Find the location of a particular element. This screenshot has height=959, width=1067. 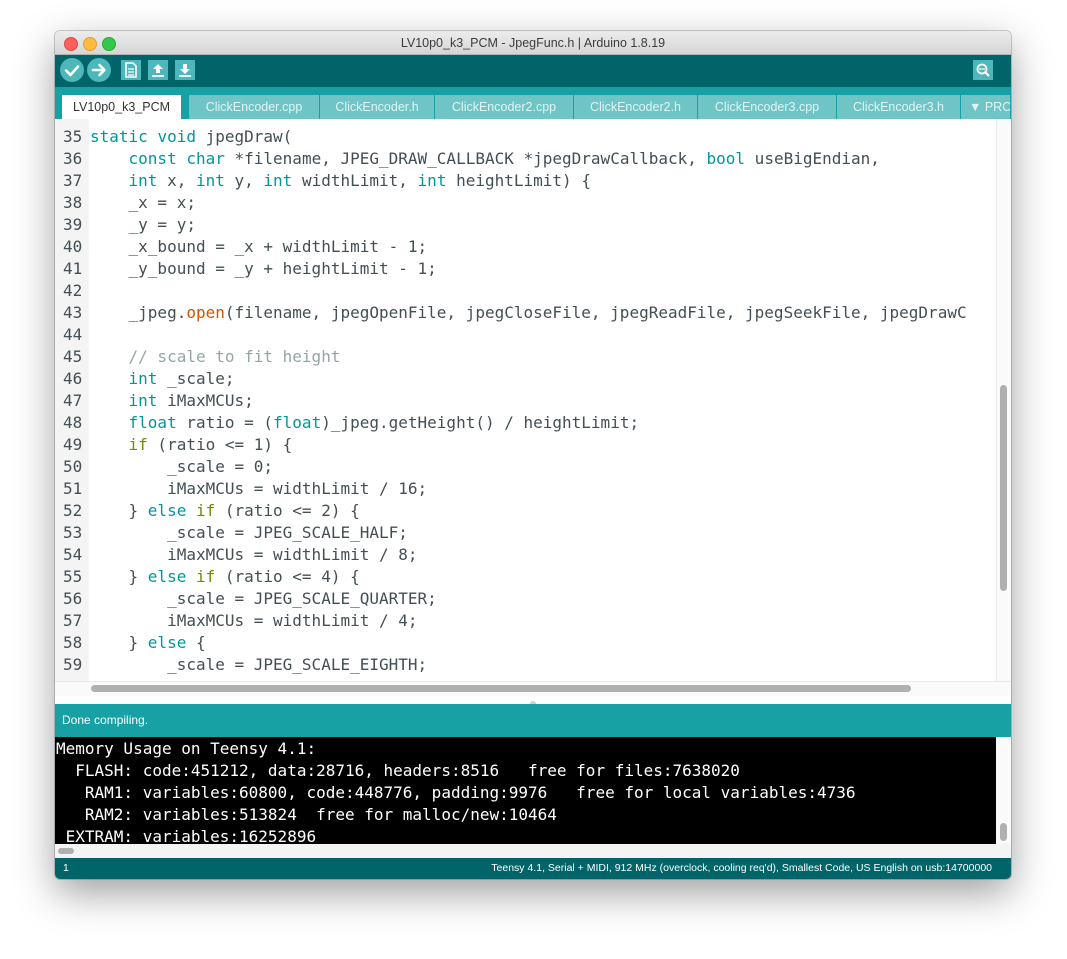

line-number: 45 is located at coordinates (73, 356).